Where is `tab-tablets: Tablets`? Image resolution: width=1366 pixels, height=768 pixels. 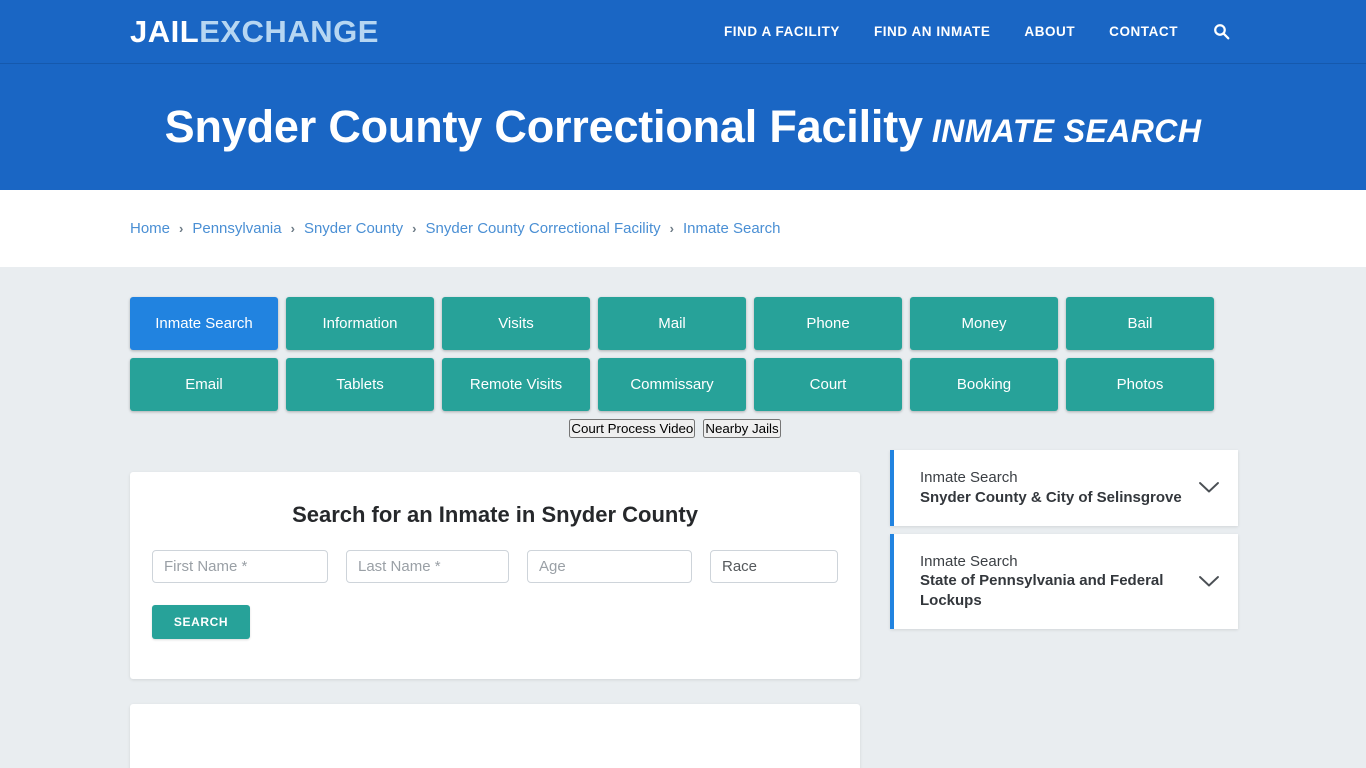
tab-tablets: Tablets is located at coordinates (360, 384).